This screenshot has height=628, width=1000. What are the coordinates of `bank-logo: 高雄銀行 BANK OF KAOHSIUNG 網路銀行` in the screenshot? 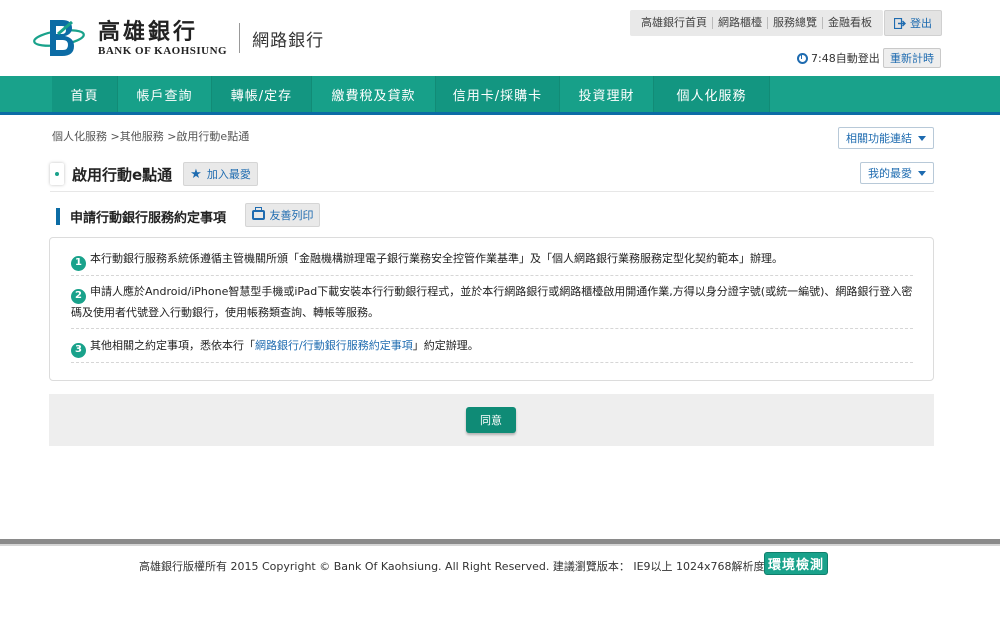 It's located at (178, 38).